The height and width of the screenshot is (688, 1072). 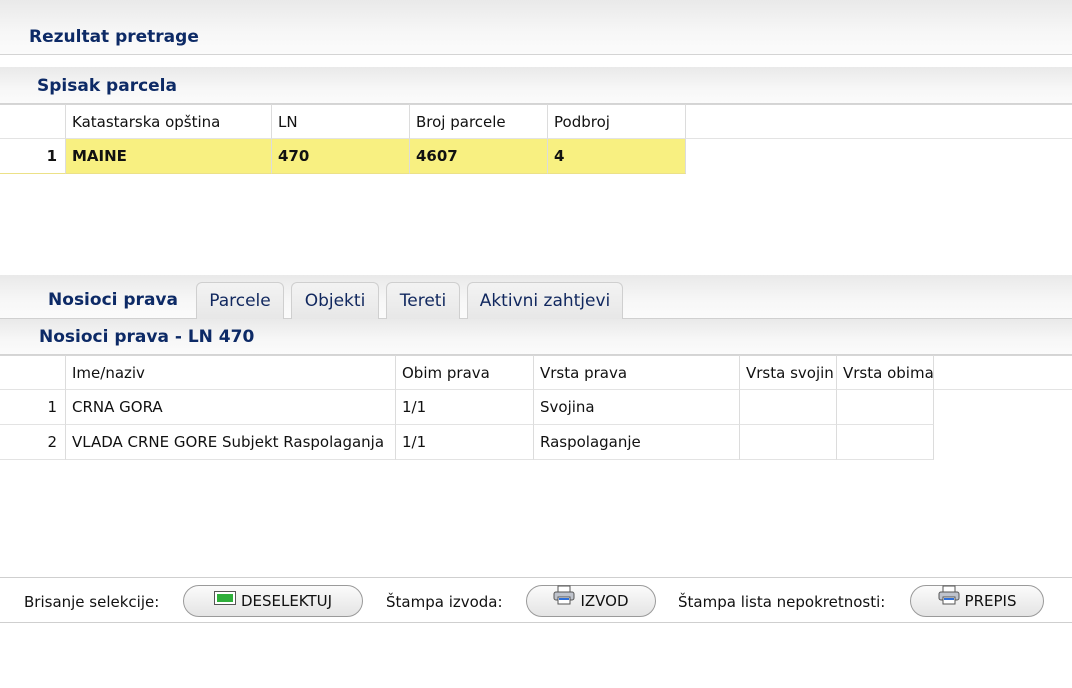 What do you see at coordinates (113, 300) in the screenshot?
I see `tab-nosioci-prava: Nosioci prava` at bounding box center [113, 300].